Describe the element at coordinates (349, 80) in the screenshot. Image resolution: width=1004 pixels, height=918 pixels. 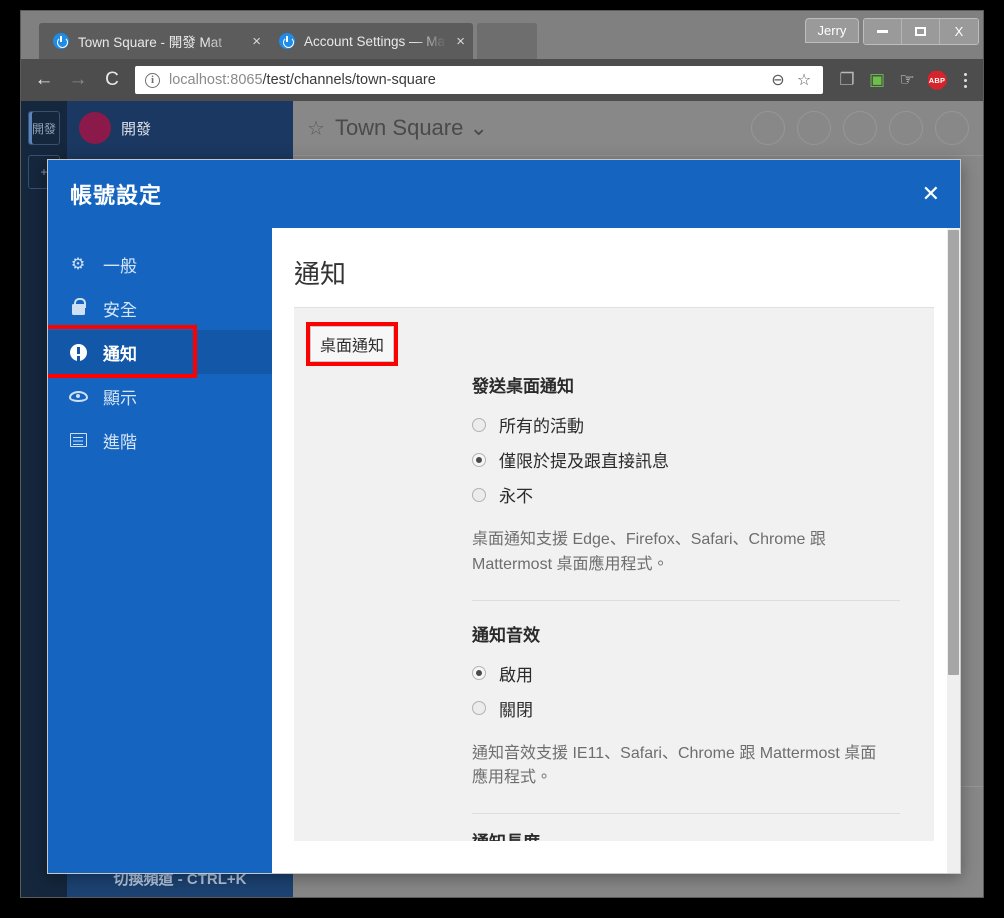
I see `url-path: /test/channels/town-square` at that location.